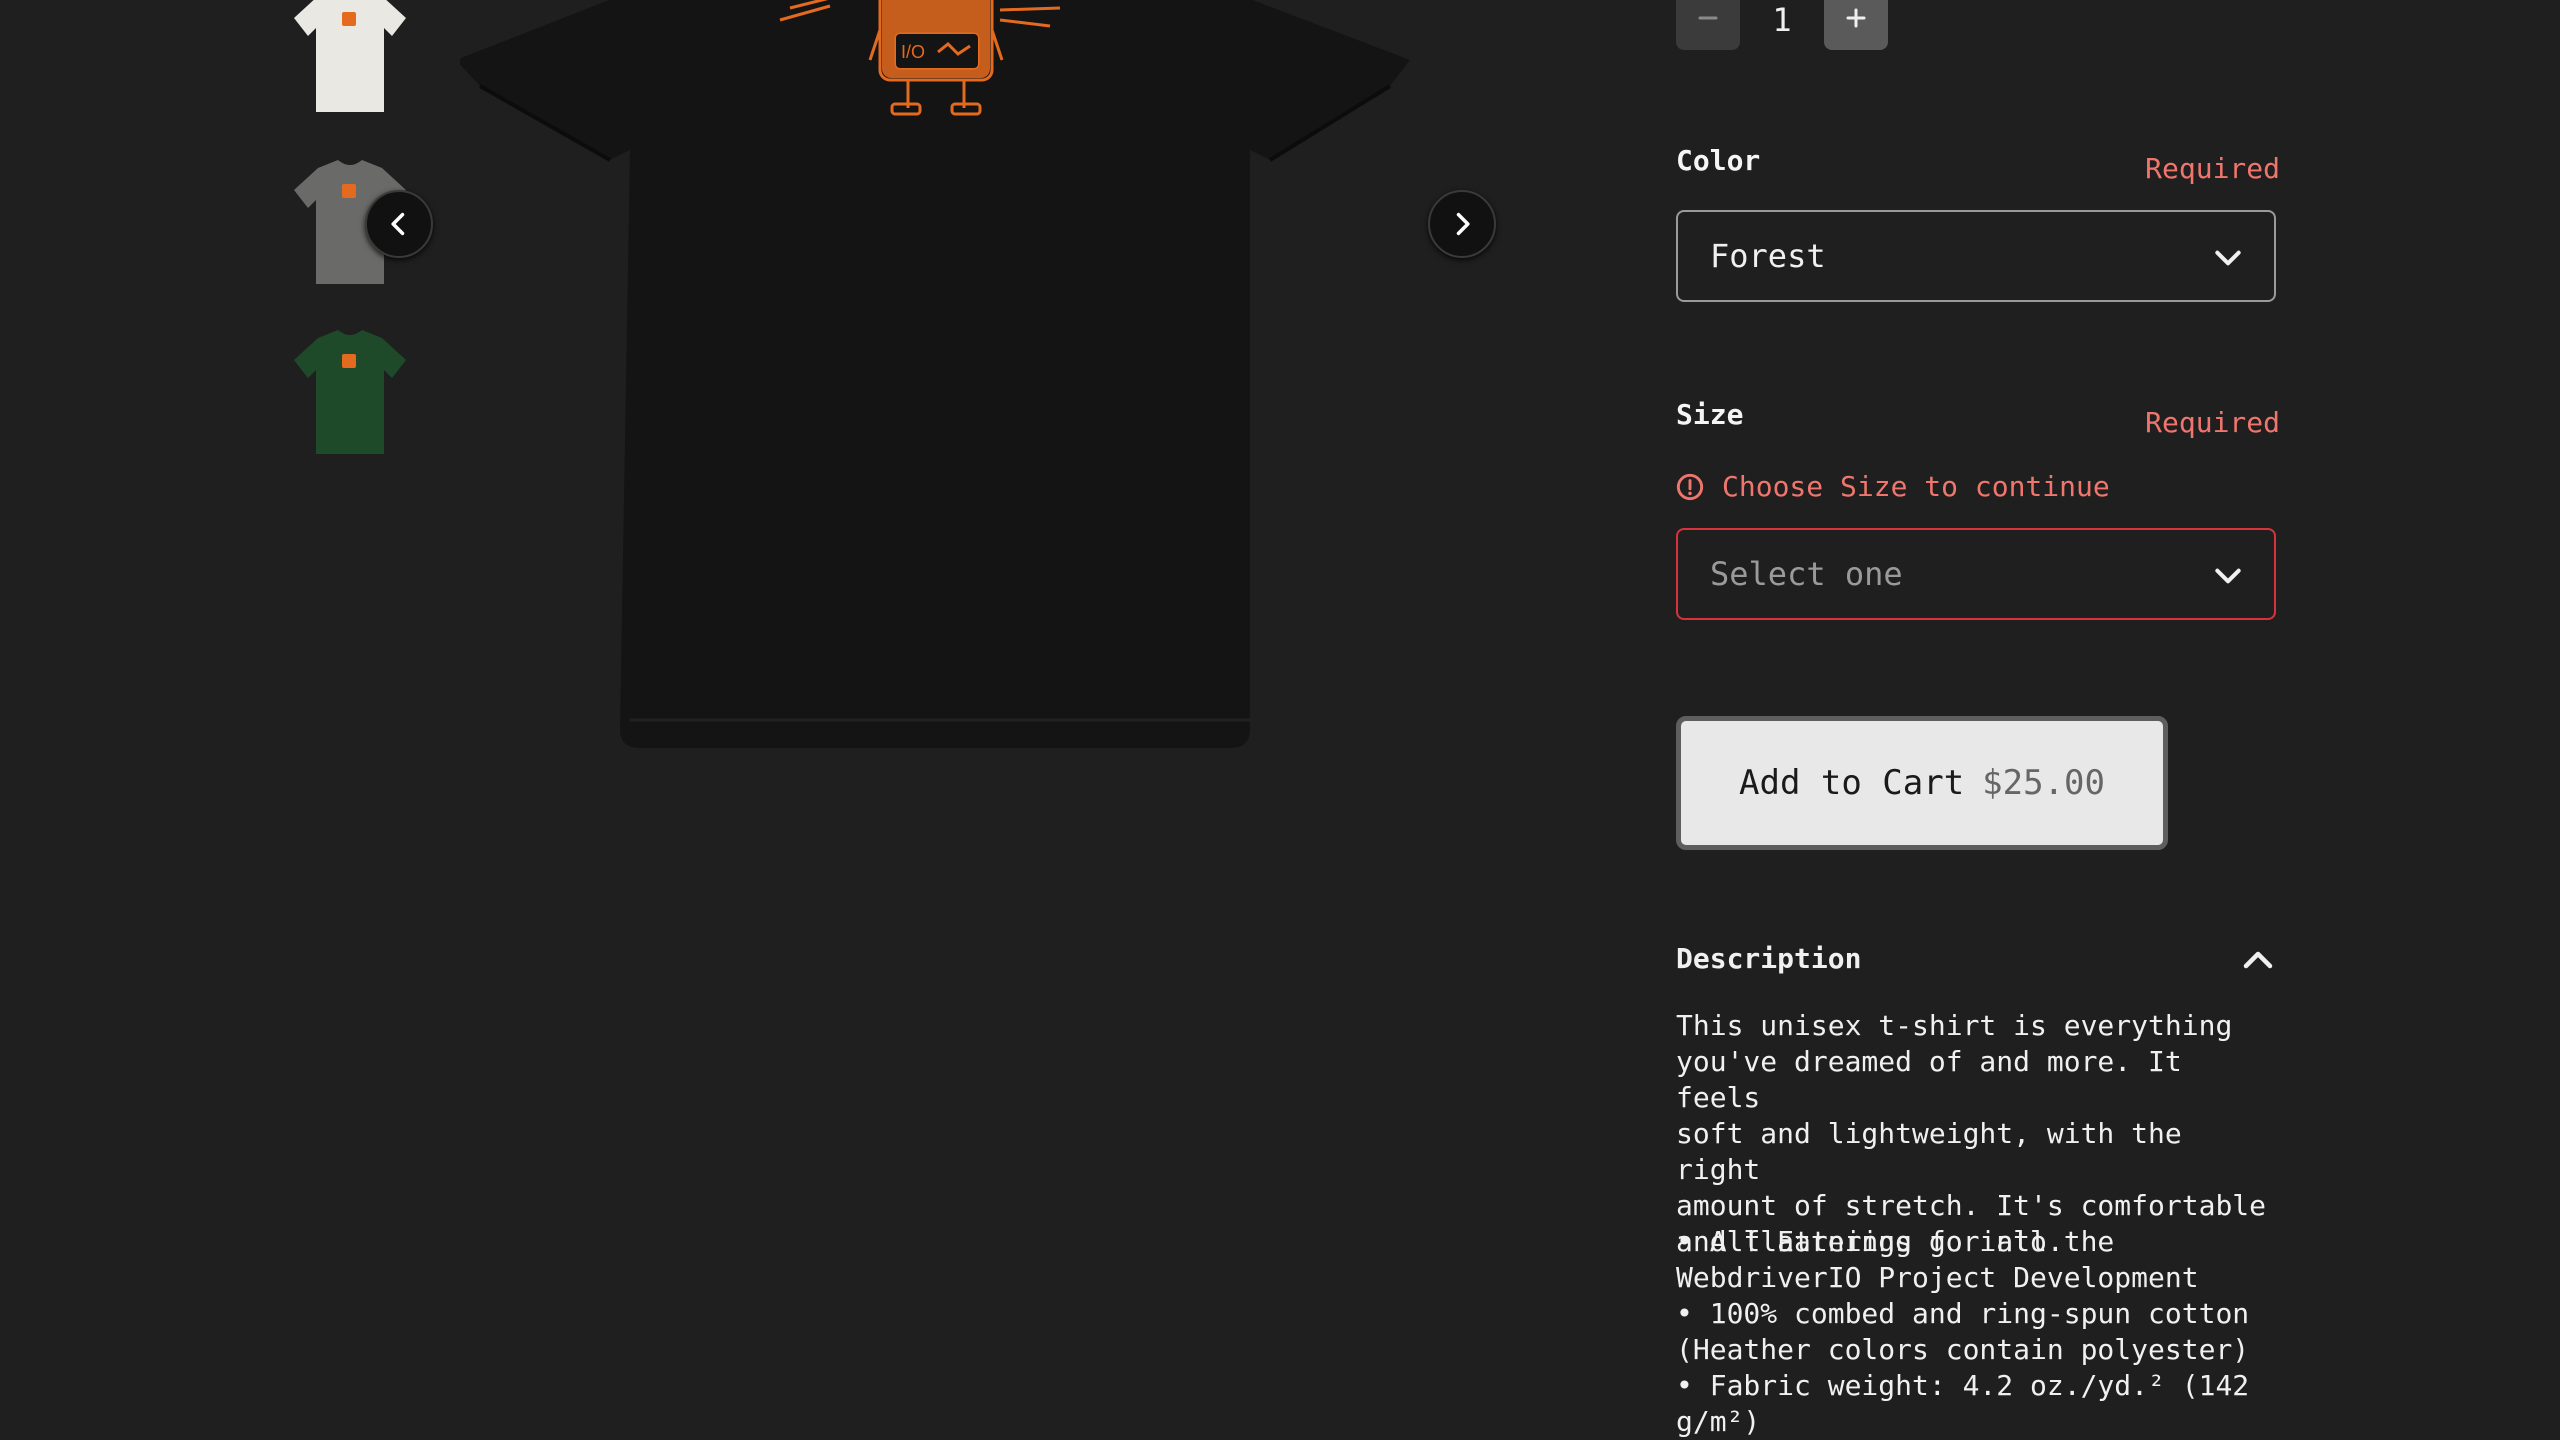  What do you see at coordinates (1976, 256) in the screenshot?
I see `color-select: Forest` at bounding box center [1976, 256].